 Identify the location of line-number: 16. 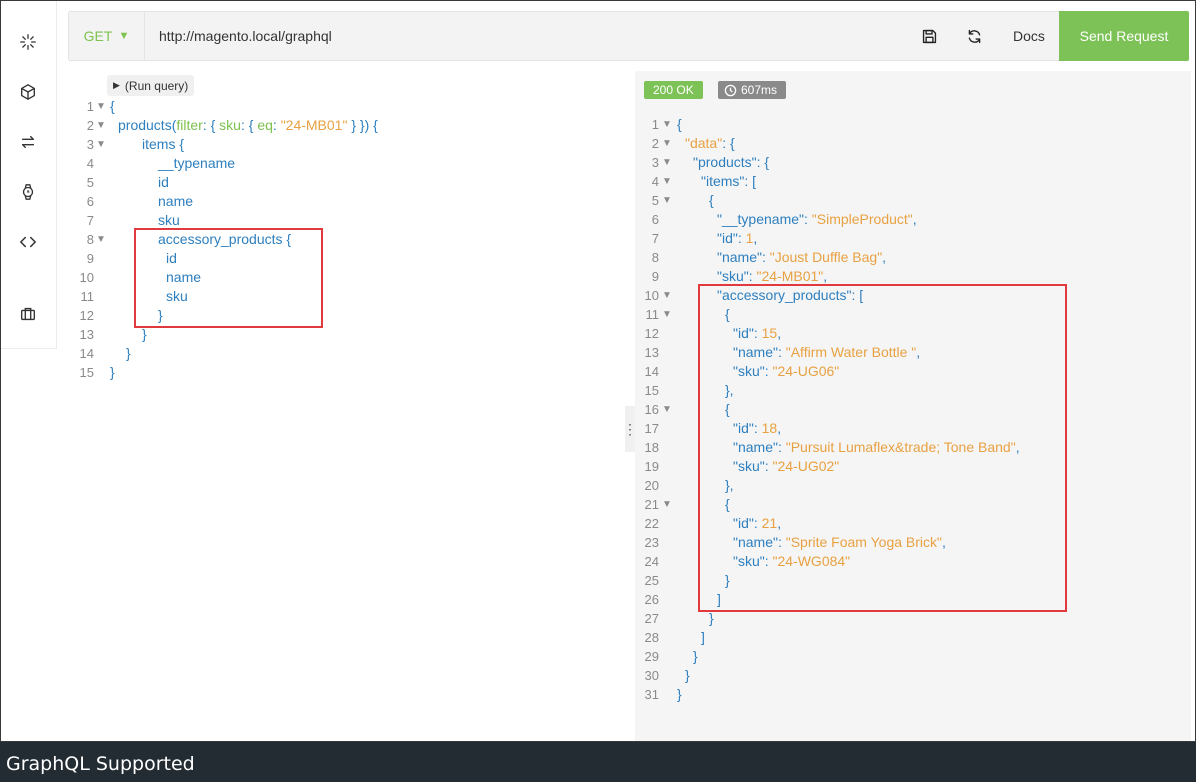
(651, 409).